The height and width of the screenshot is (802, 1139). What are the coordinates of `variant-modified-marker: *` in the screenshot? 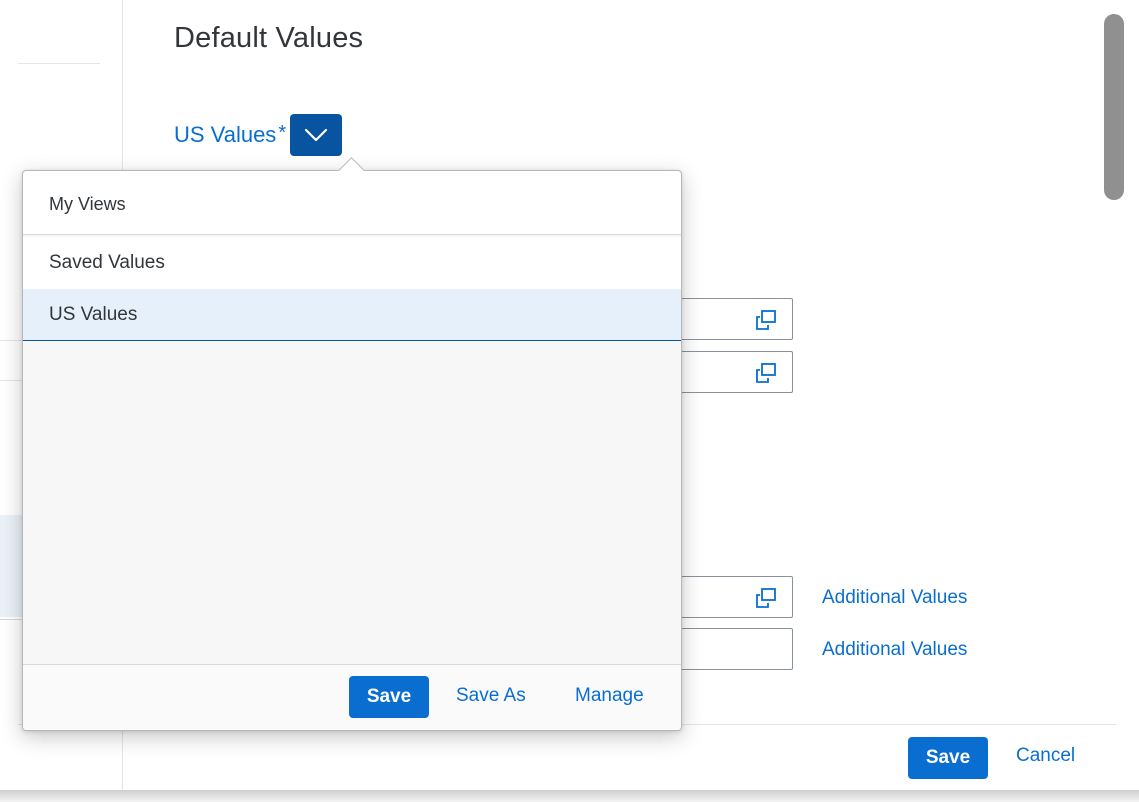 It's located at (282, 132).